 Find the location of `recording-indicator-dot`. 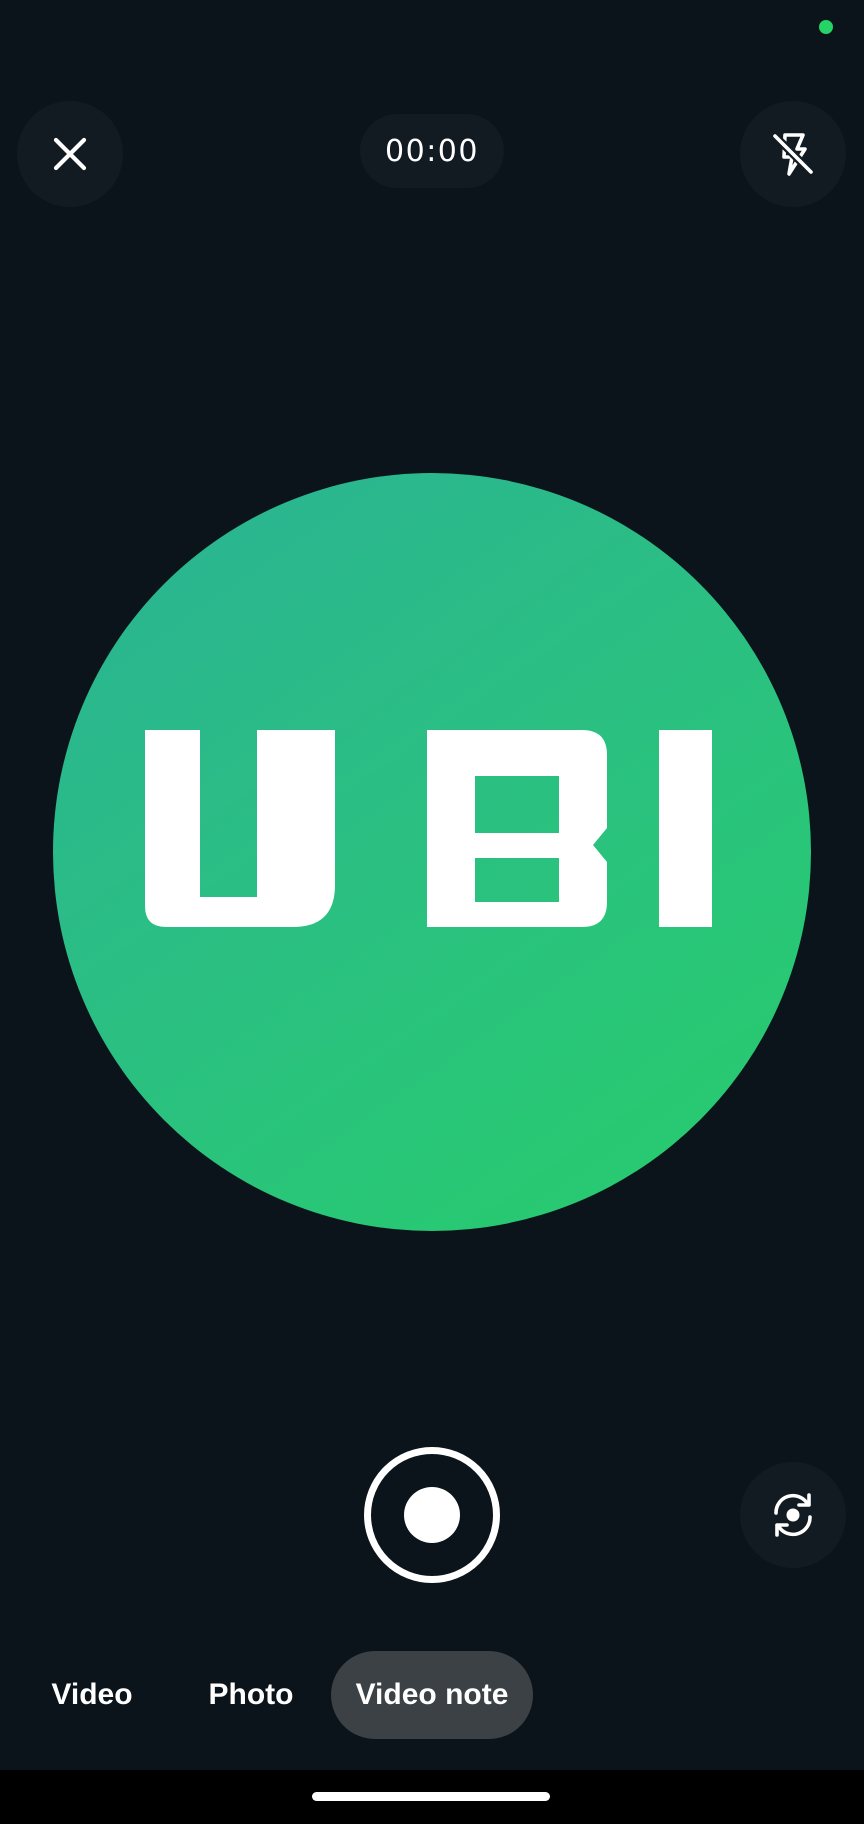

recording-indicator-dot is located at coordinates (826, 27).